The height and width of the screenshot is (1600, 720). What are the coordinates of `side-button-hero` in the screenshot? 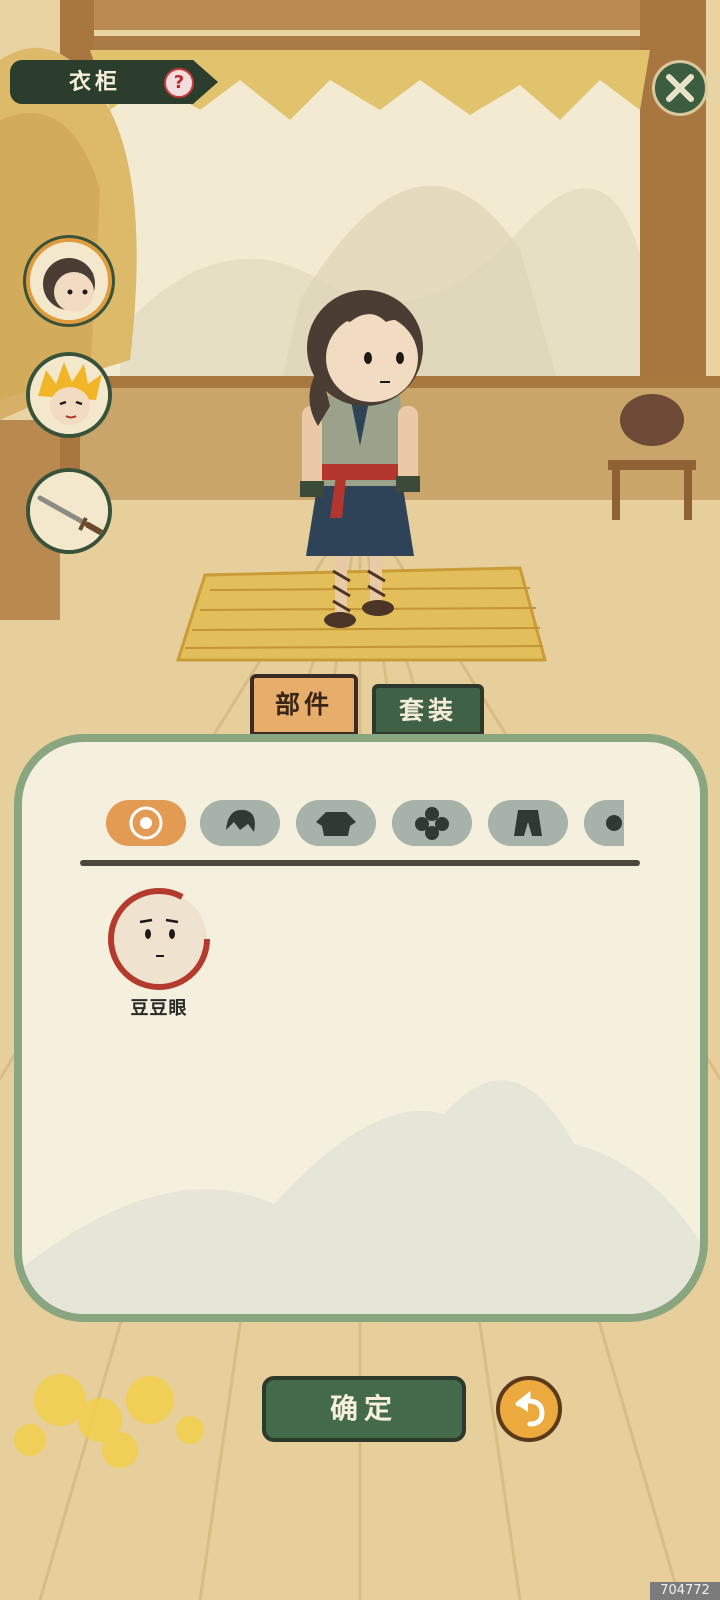 It's located at (69, 395).